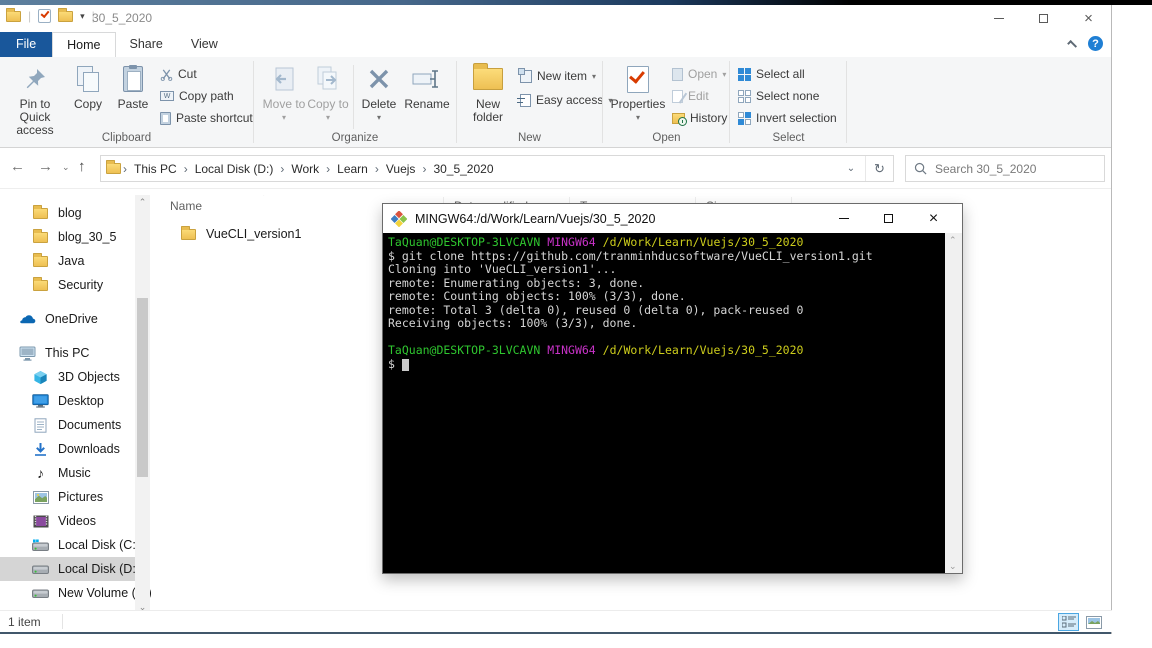  Describe the element at coordinates (778, 96) in the screenshot. I see `select-none-button: Select none` at that location.